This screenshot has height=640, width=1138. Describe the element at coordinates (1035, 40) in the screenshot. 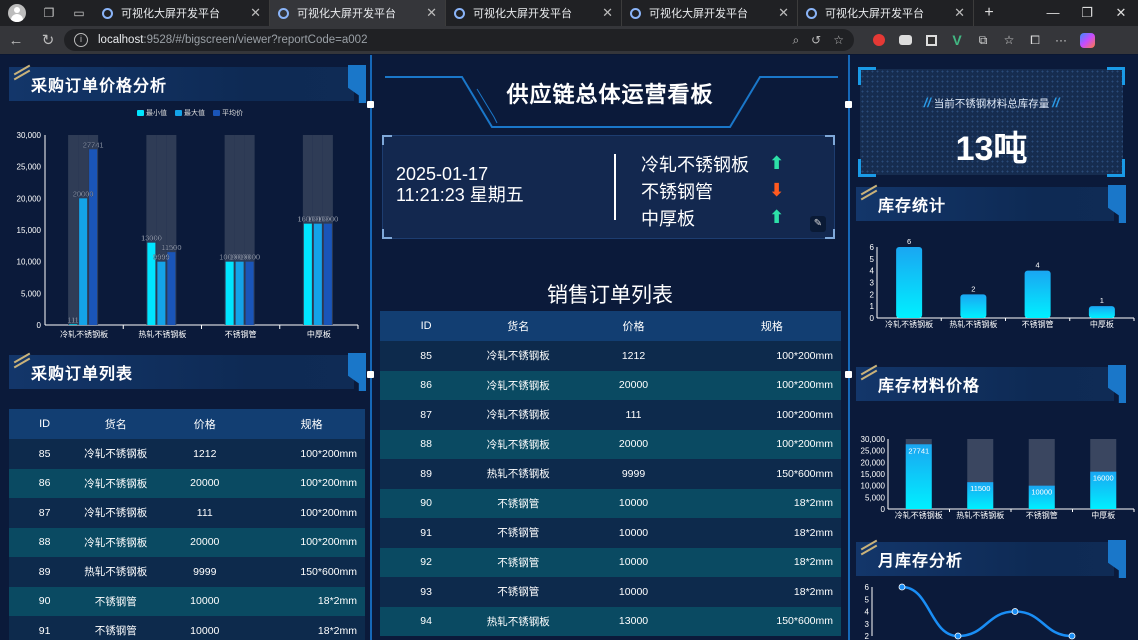

I see `split-screen-icon: ⧠` at that location.